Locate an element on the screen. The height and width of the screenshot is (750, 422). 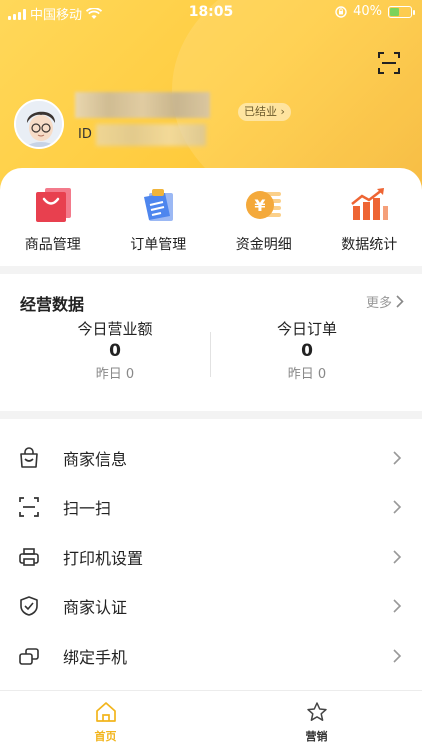
battery-icon is located at coordinates (401, 11).